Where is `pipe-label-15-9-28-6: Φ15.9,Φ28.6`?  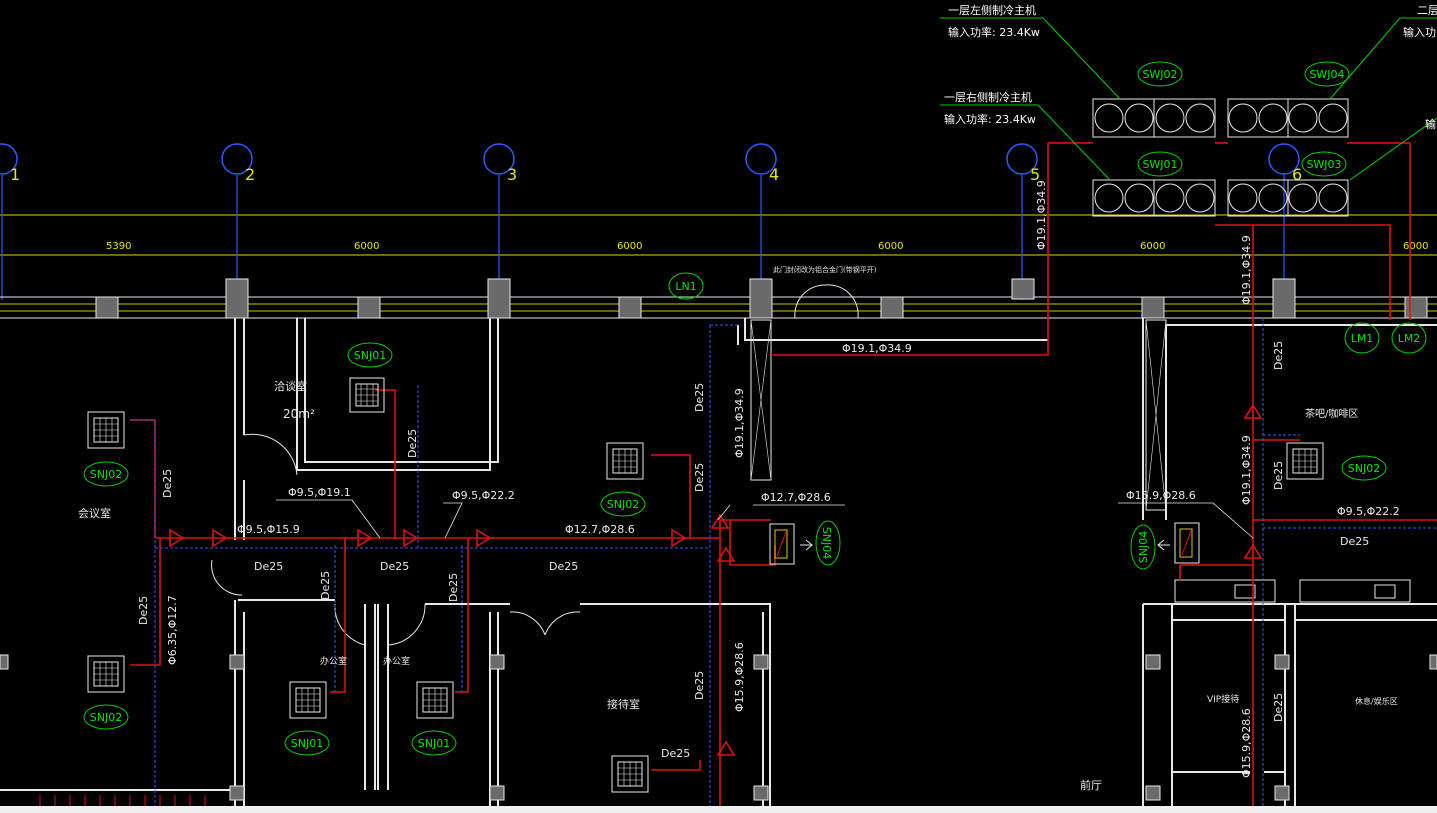
pipe-label-15-9-28-6: Φ15.9,Φ28.6 is located at coordinates (1161, 495).